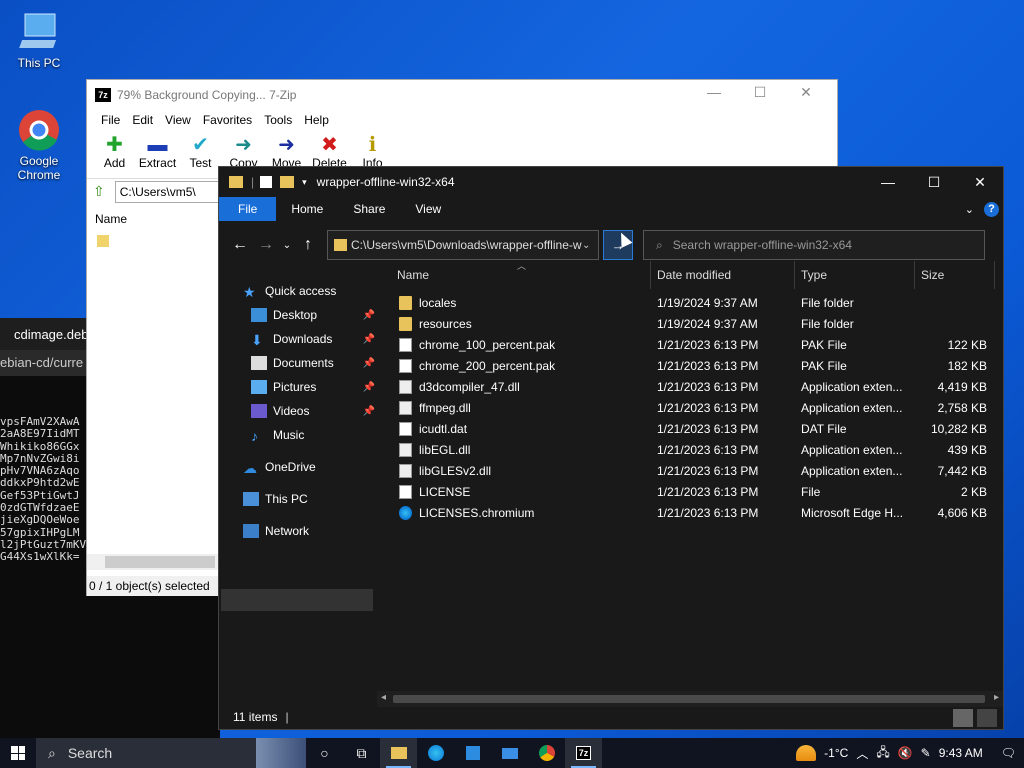 The image size is (1024, 768). What do you see at coordinates (687, 303) in the screenshot?
I see `file-row: locales 1/19/2024 9:37 AM File folder` at bounding box center [687, 303].